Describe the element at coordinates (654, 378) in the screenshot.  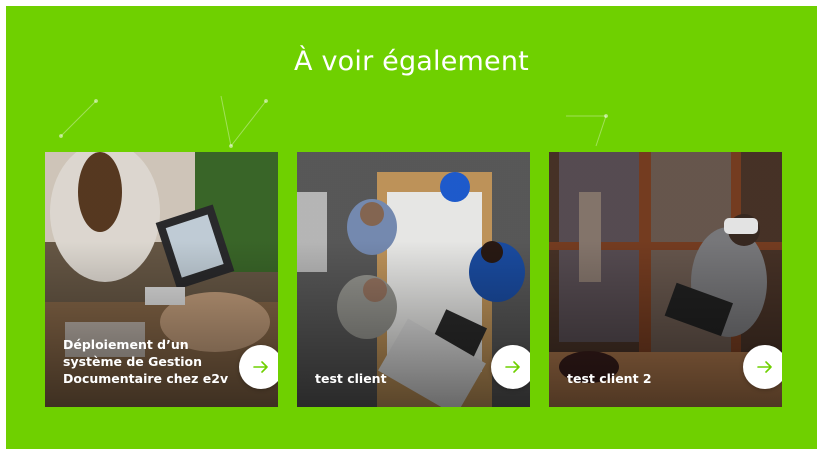
I see `card-3-title: test client 2` at that location.